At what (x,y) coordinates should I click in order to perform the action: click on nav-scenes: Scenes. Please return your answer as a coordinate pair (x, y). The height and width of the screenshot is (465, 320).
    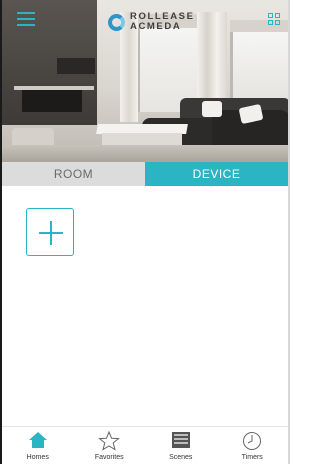
    Looking at the image, I should click on (181, 446).